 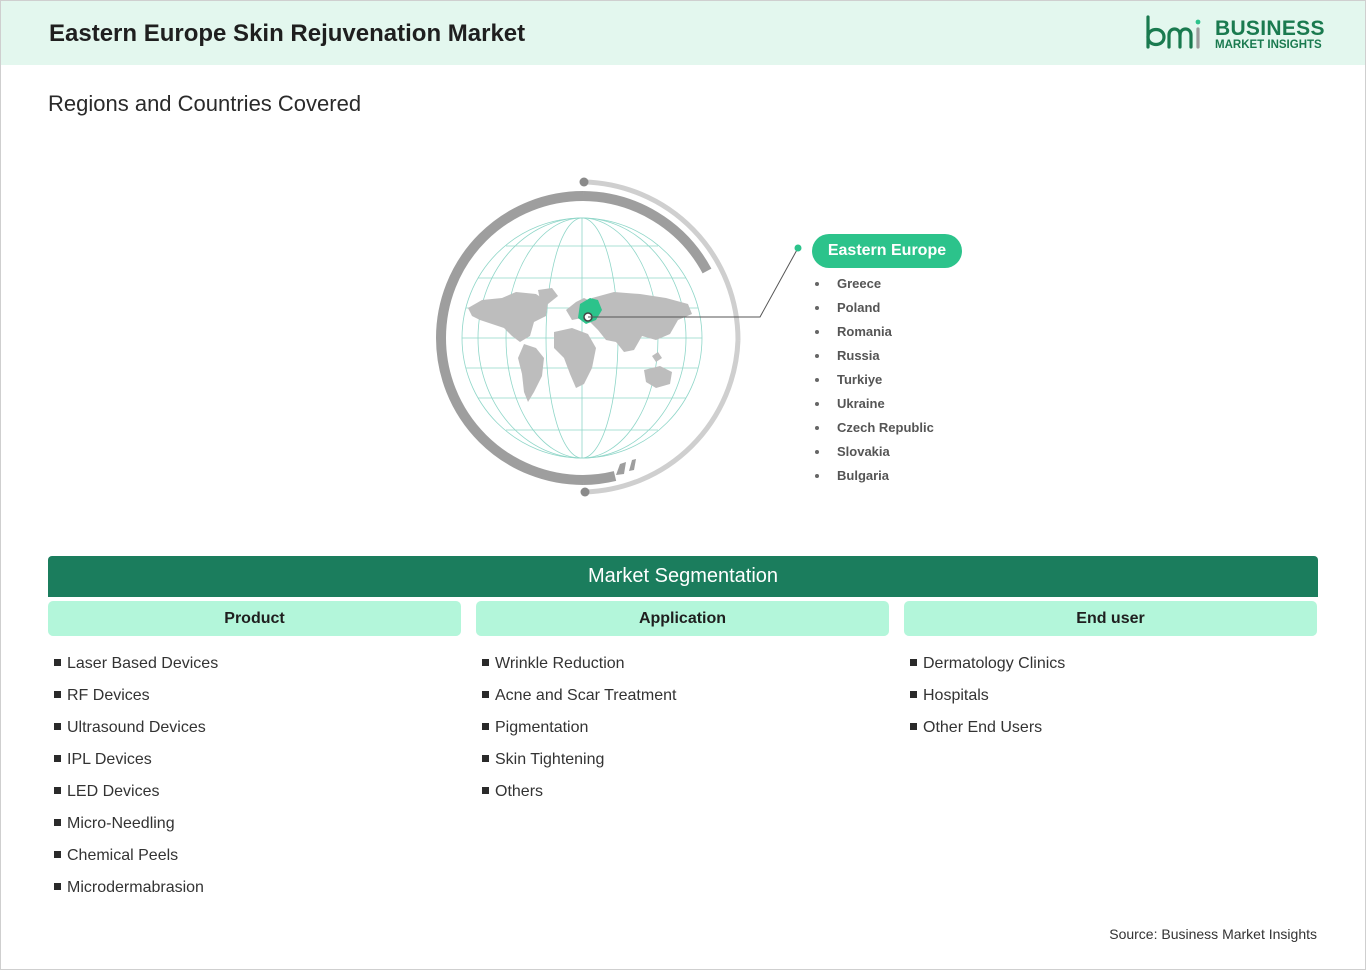 I want to click on country-item: Russia, so click(x=873, y=358).